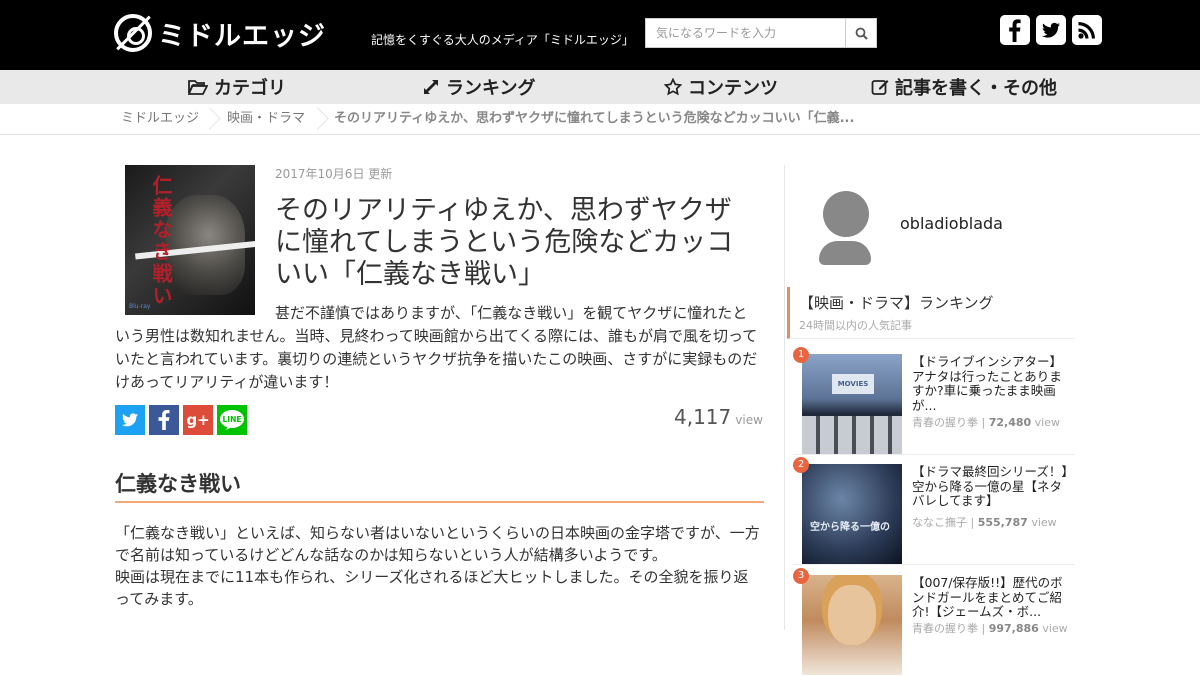 The image size is (1200, 676). Describe the element at coordinates (852, 615) in the screenshot. I see `thumb-portrait` at that location.